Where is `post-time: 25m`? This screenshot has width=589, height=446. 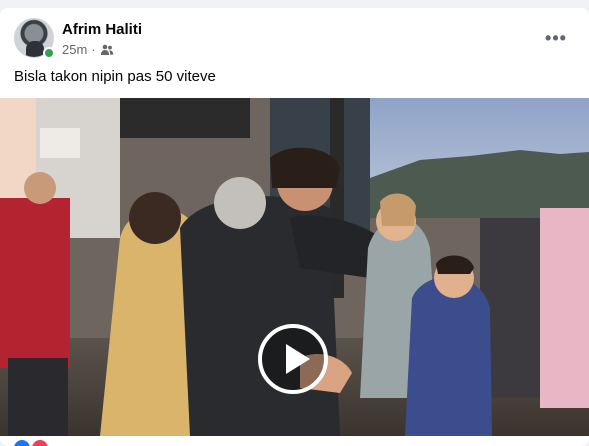 post-time: 25m is located at coordinates (74, 49).